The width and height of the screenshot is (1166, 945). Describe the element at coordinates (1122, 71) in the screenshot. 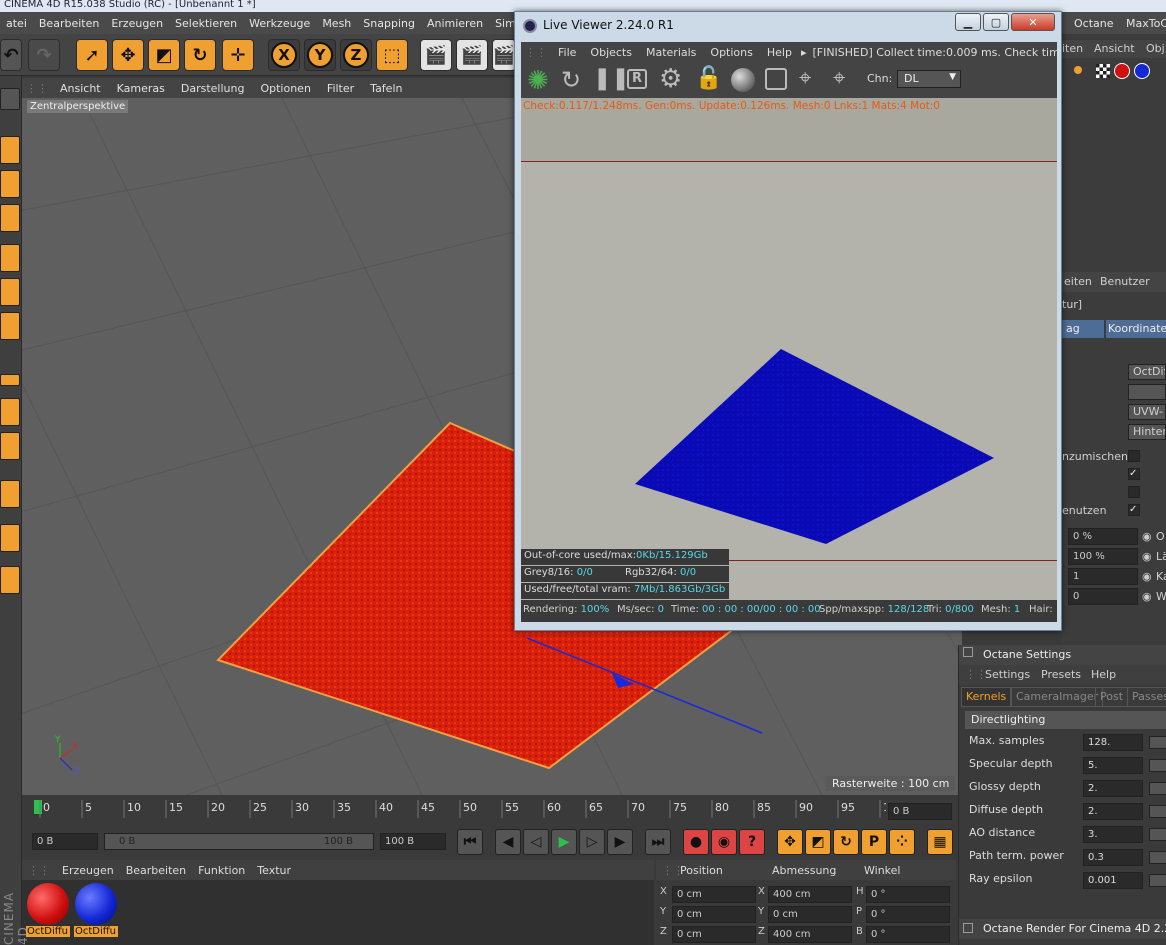

I see `red-material-tag-icon` at that location.